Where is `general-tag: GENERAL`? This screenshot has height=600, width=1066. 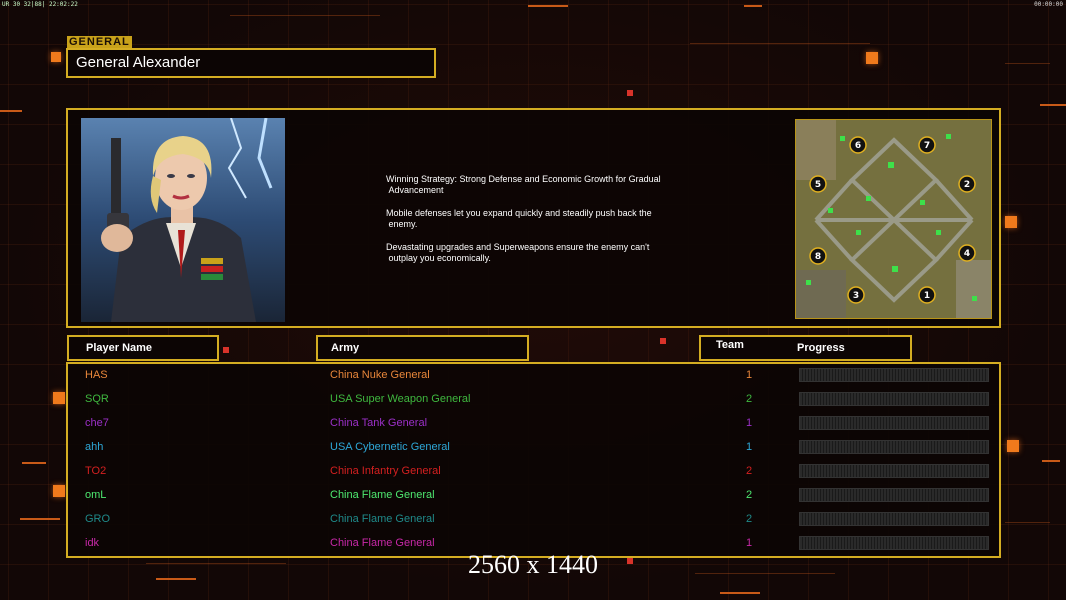
general-tag: GENERAL is located at coordinates (99, 42).